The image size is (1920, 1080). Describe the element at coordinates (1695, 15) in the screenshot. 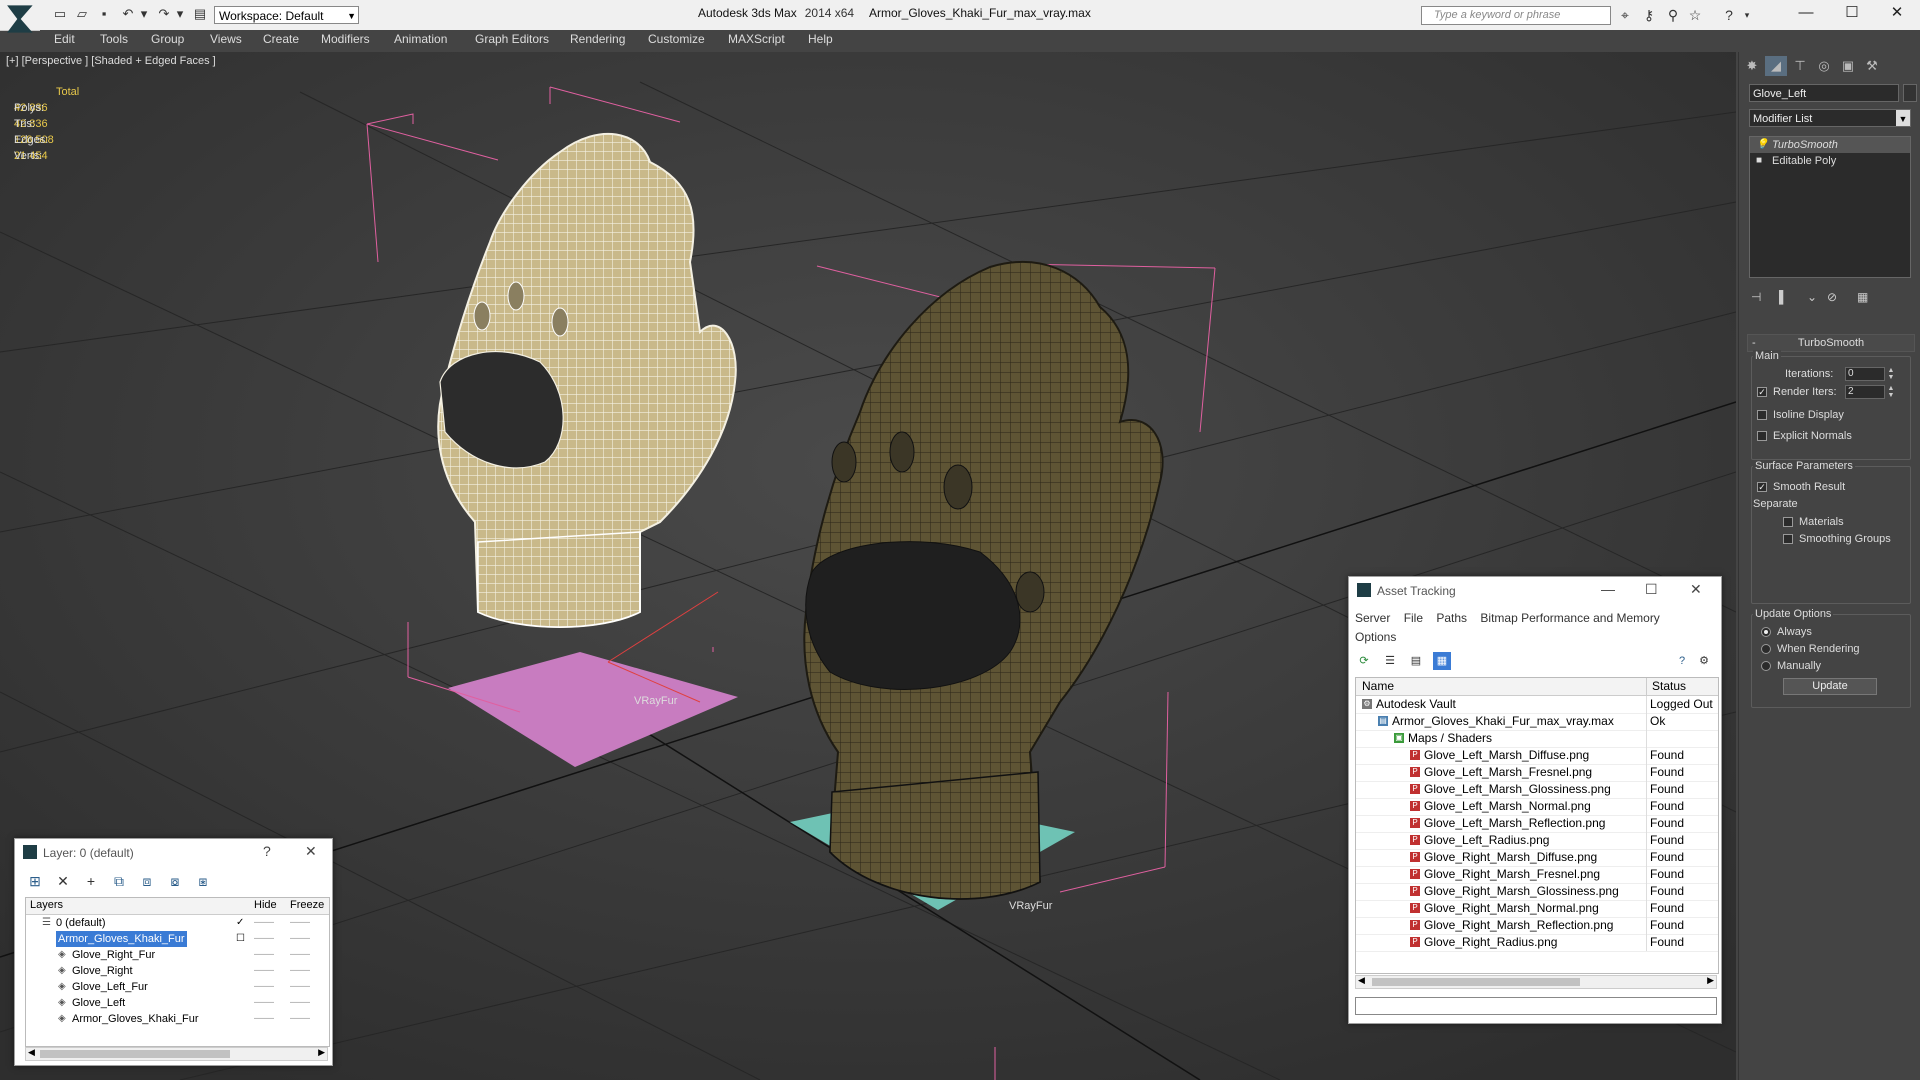

I see `favorites-star-icon: ☆` at that location.